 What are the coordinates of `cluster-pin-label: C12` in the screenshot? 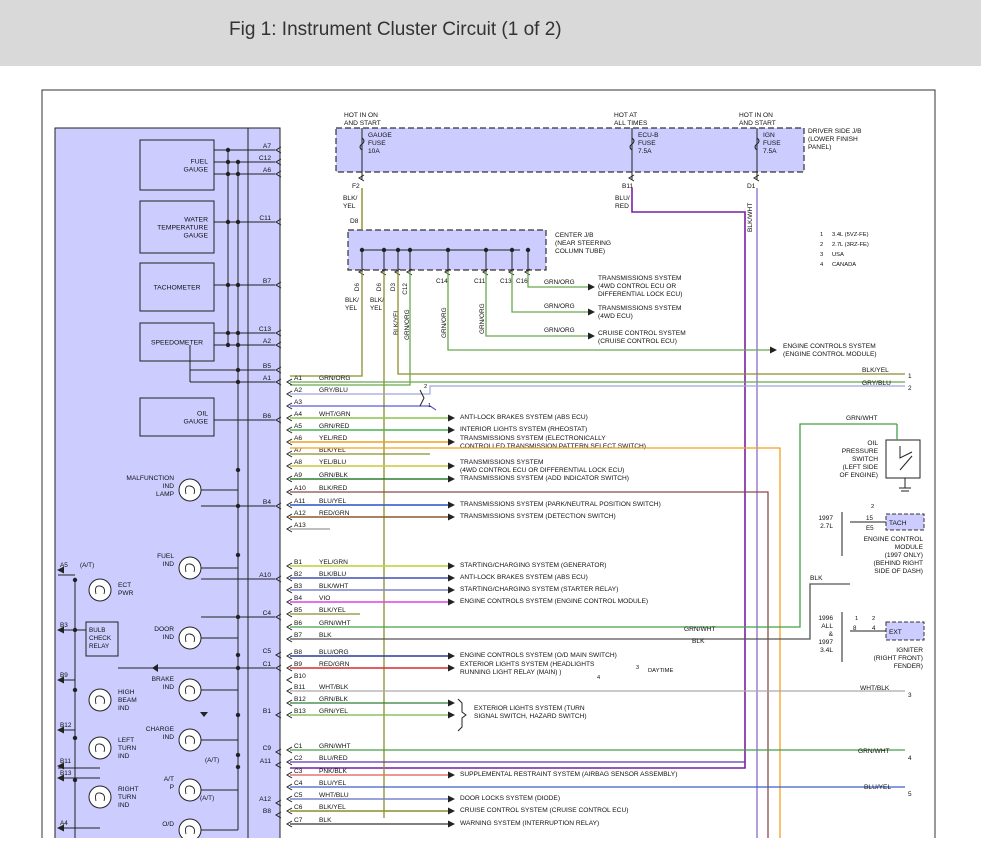 It's located at (265, 158).